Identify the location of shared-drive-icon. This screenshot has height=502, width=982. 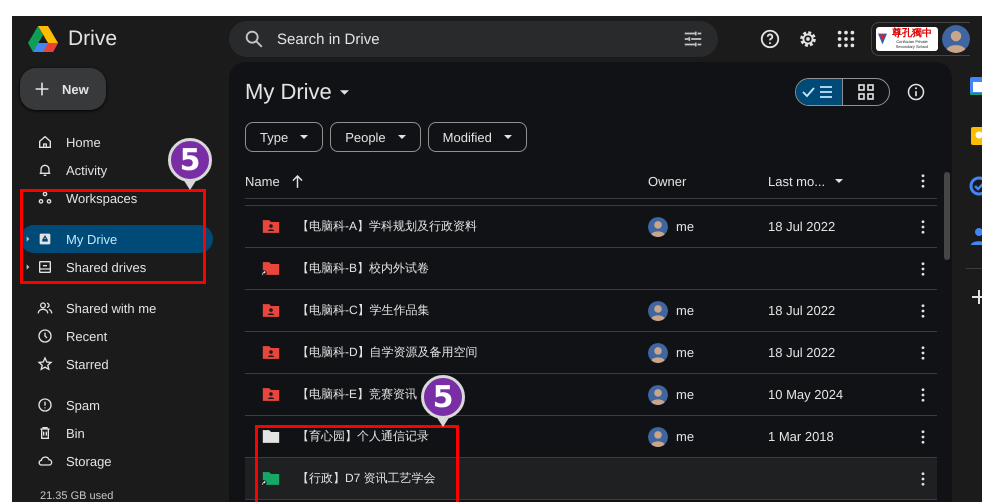
(45, 267).